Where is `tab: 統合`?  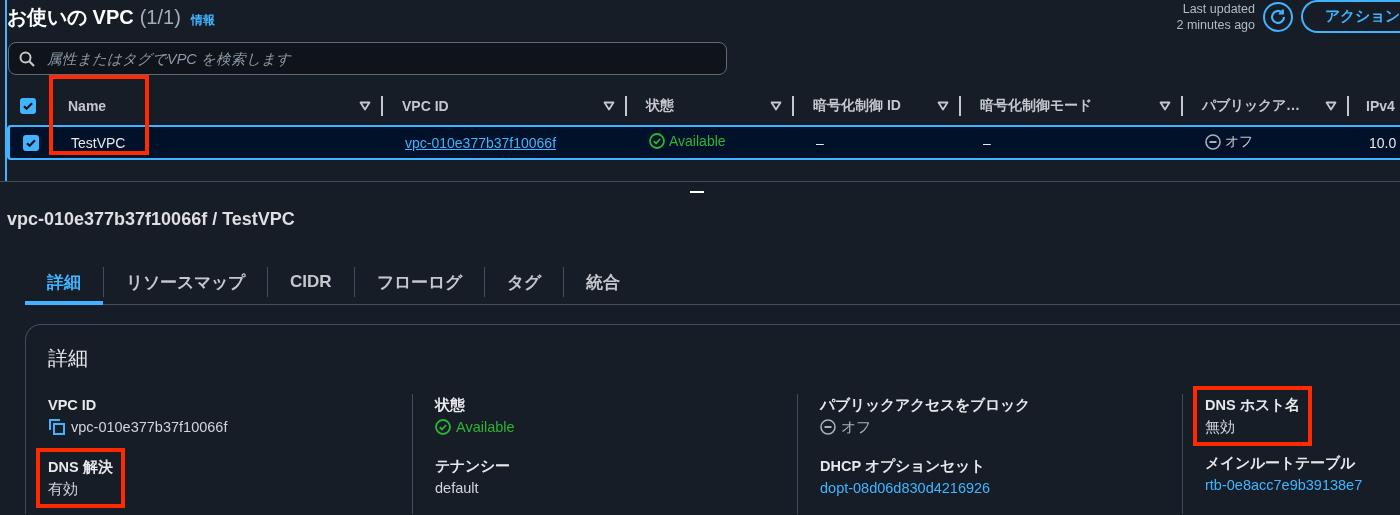
tab: 統合 is located at coordinates (602, 282).